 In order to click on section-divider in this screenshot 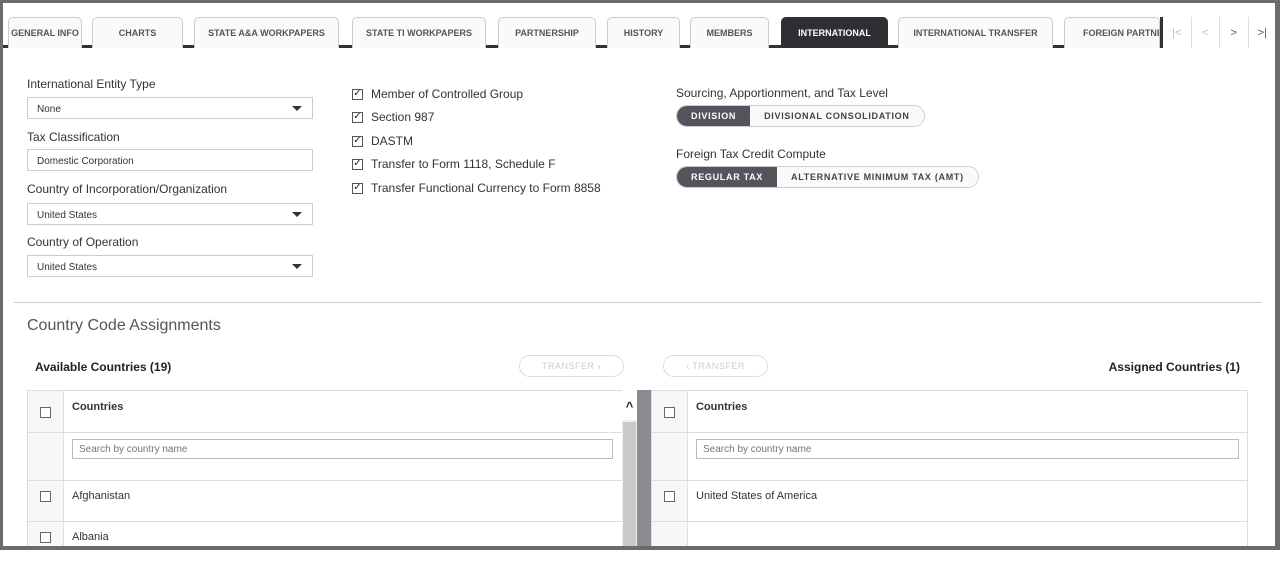, I will do `click(638, 302)`.